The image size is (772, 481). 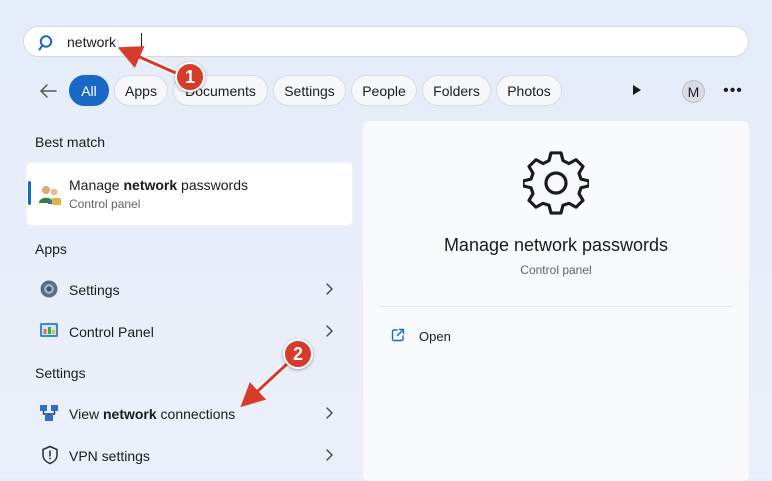 What do you see at coordinates (48, 91) in the screenshot?
I see `back-arrow-icon` at bounding box center [48, 91].